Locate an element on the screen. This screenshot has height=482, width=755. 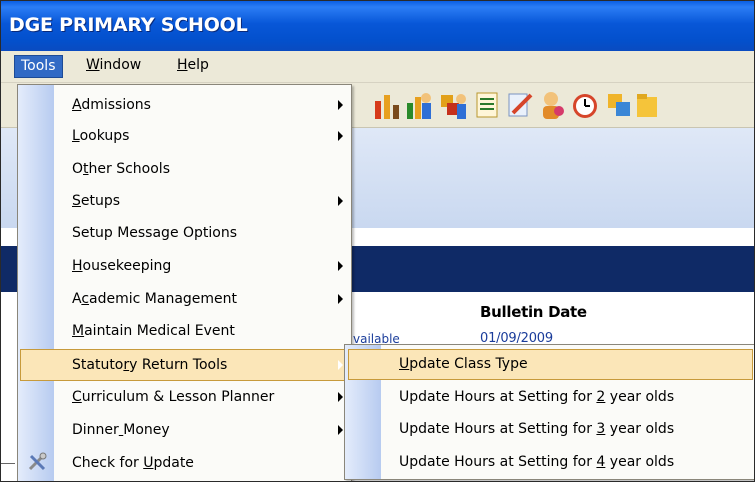
divider is located at coordinates (8, 463).